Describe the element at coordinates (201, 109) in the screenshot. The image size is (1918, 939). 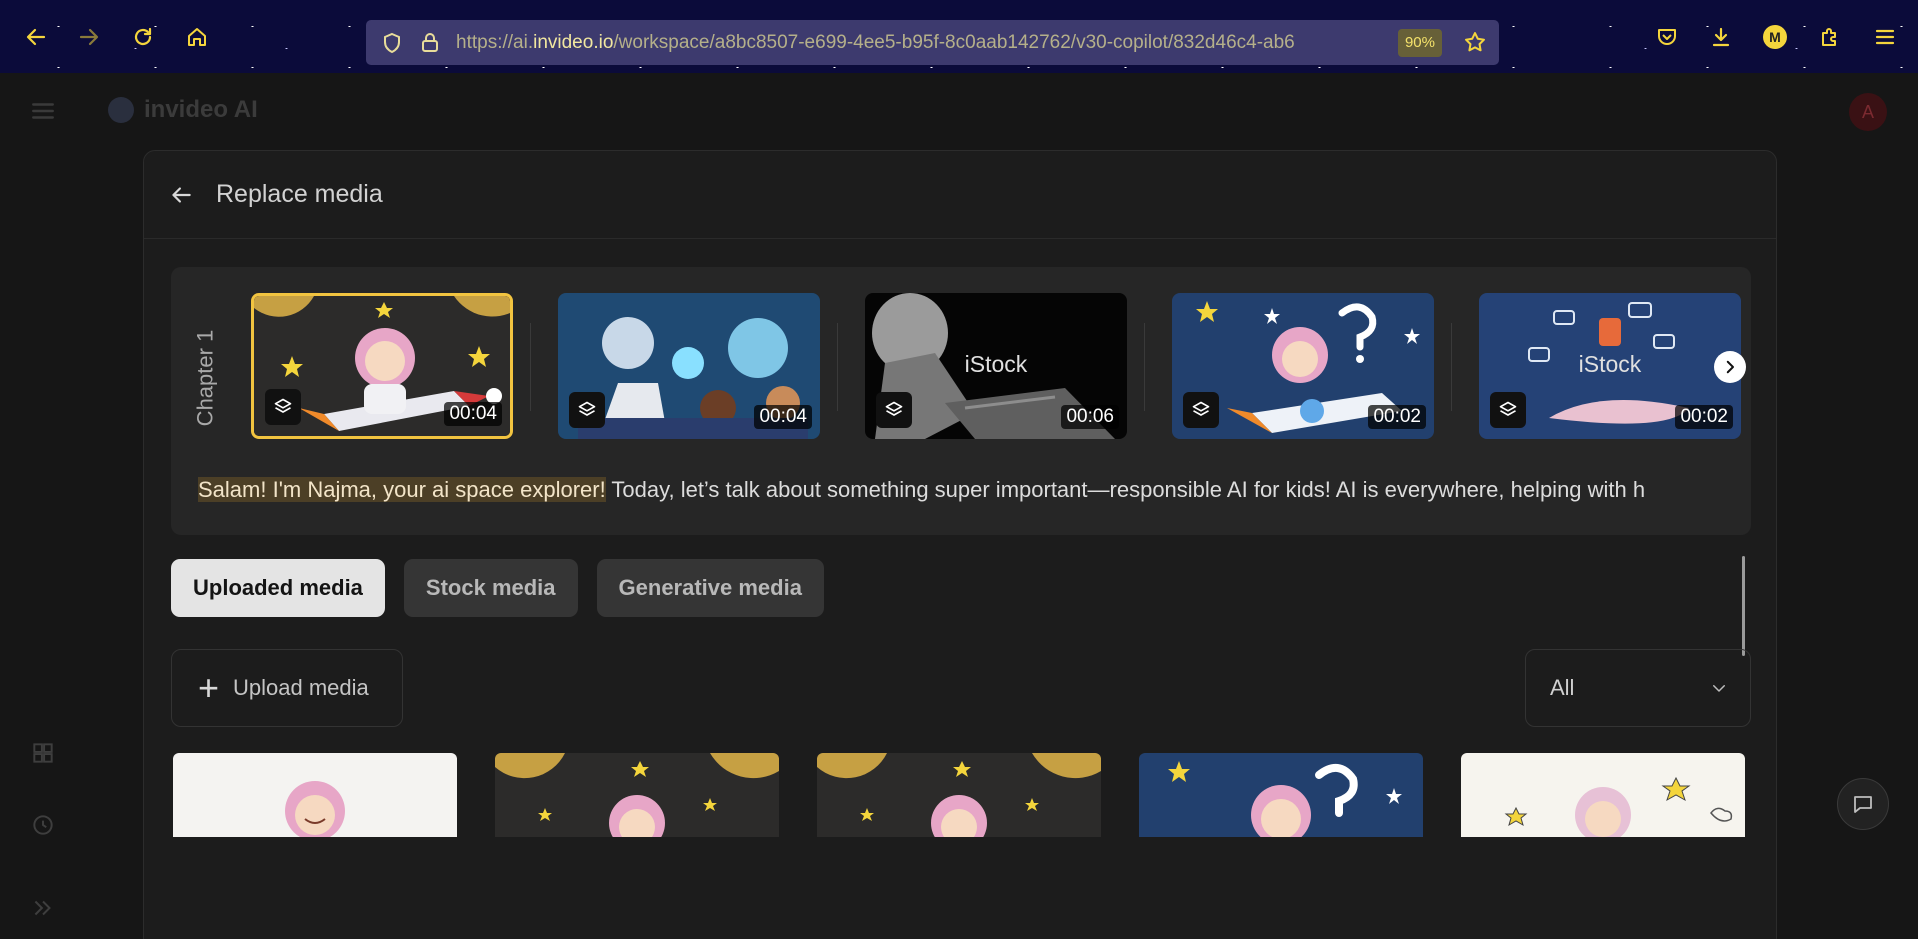
I see `app-brand-name: invideo AI` at that location.